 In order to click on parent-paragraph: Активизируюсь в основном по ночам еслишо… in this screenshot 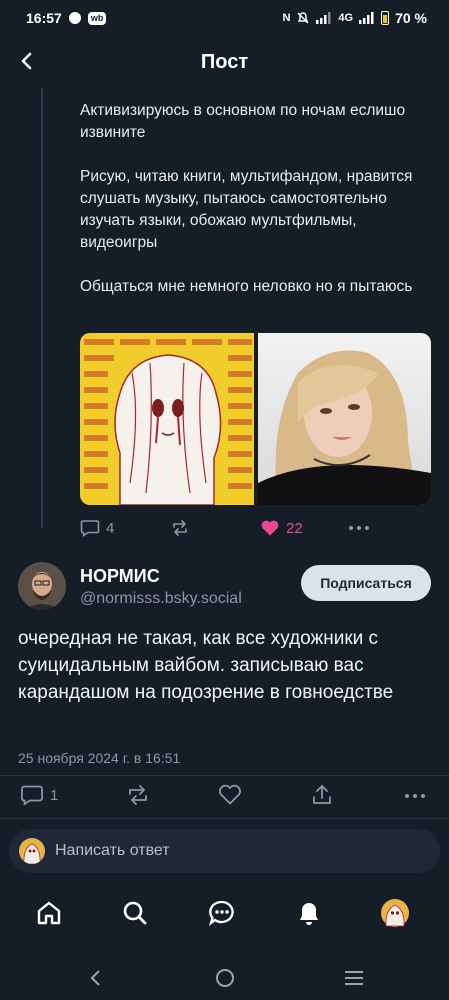, I will do `click(243, 121)`.